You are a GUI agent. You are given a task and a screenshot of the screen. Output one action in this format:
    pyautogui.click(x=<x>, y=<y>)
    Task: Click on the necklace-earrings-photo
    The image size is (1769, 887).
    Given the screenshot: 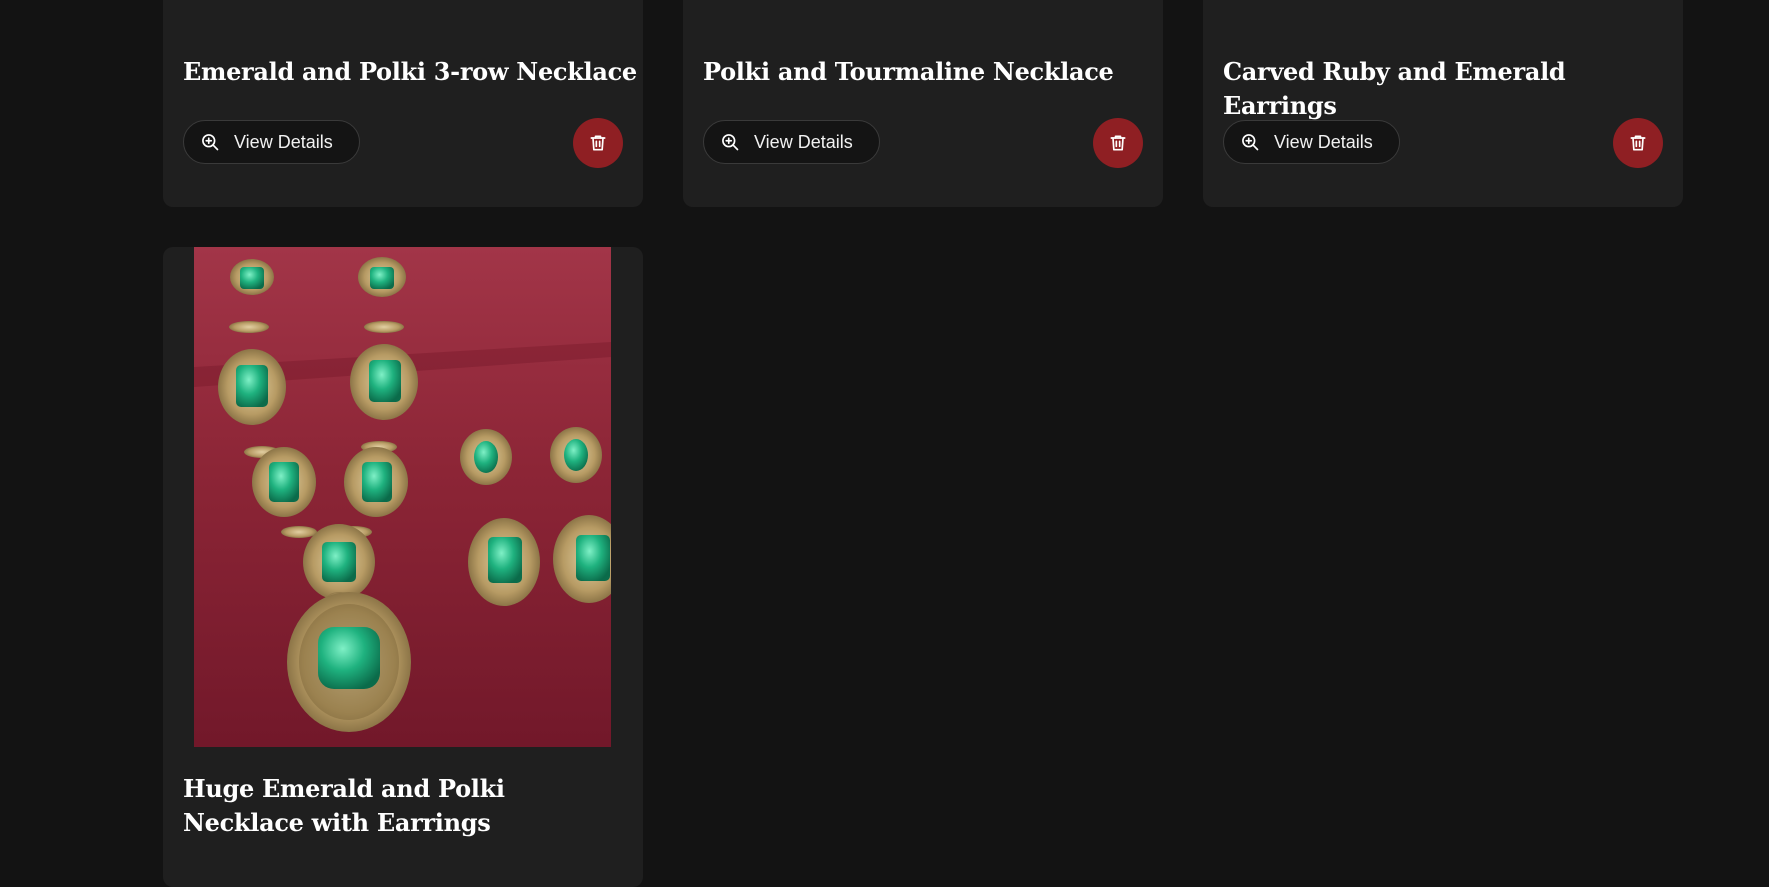 What is the action you would take?
    pyautogui.click(x=402, y=497)
    